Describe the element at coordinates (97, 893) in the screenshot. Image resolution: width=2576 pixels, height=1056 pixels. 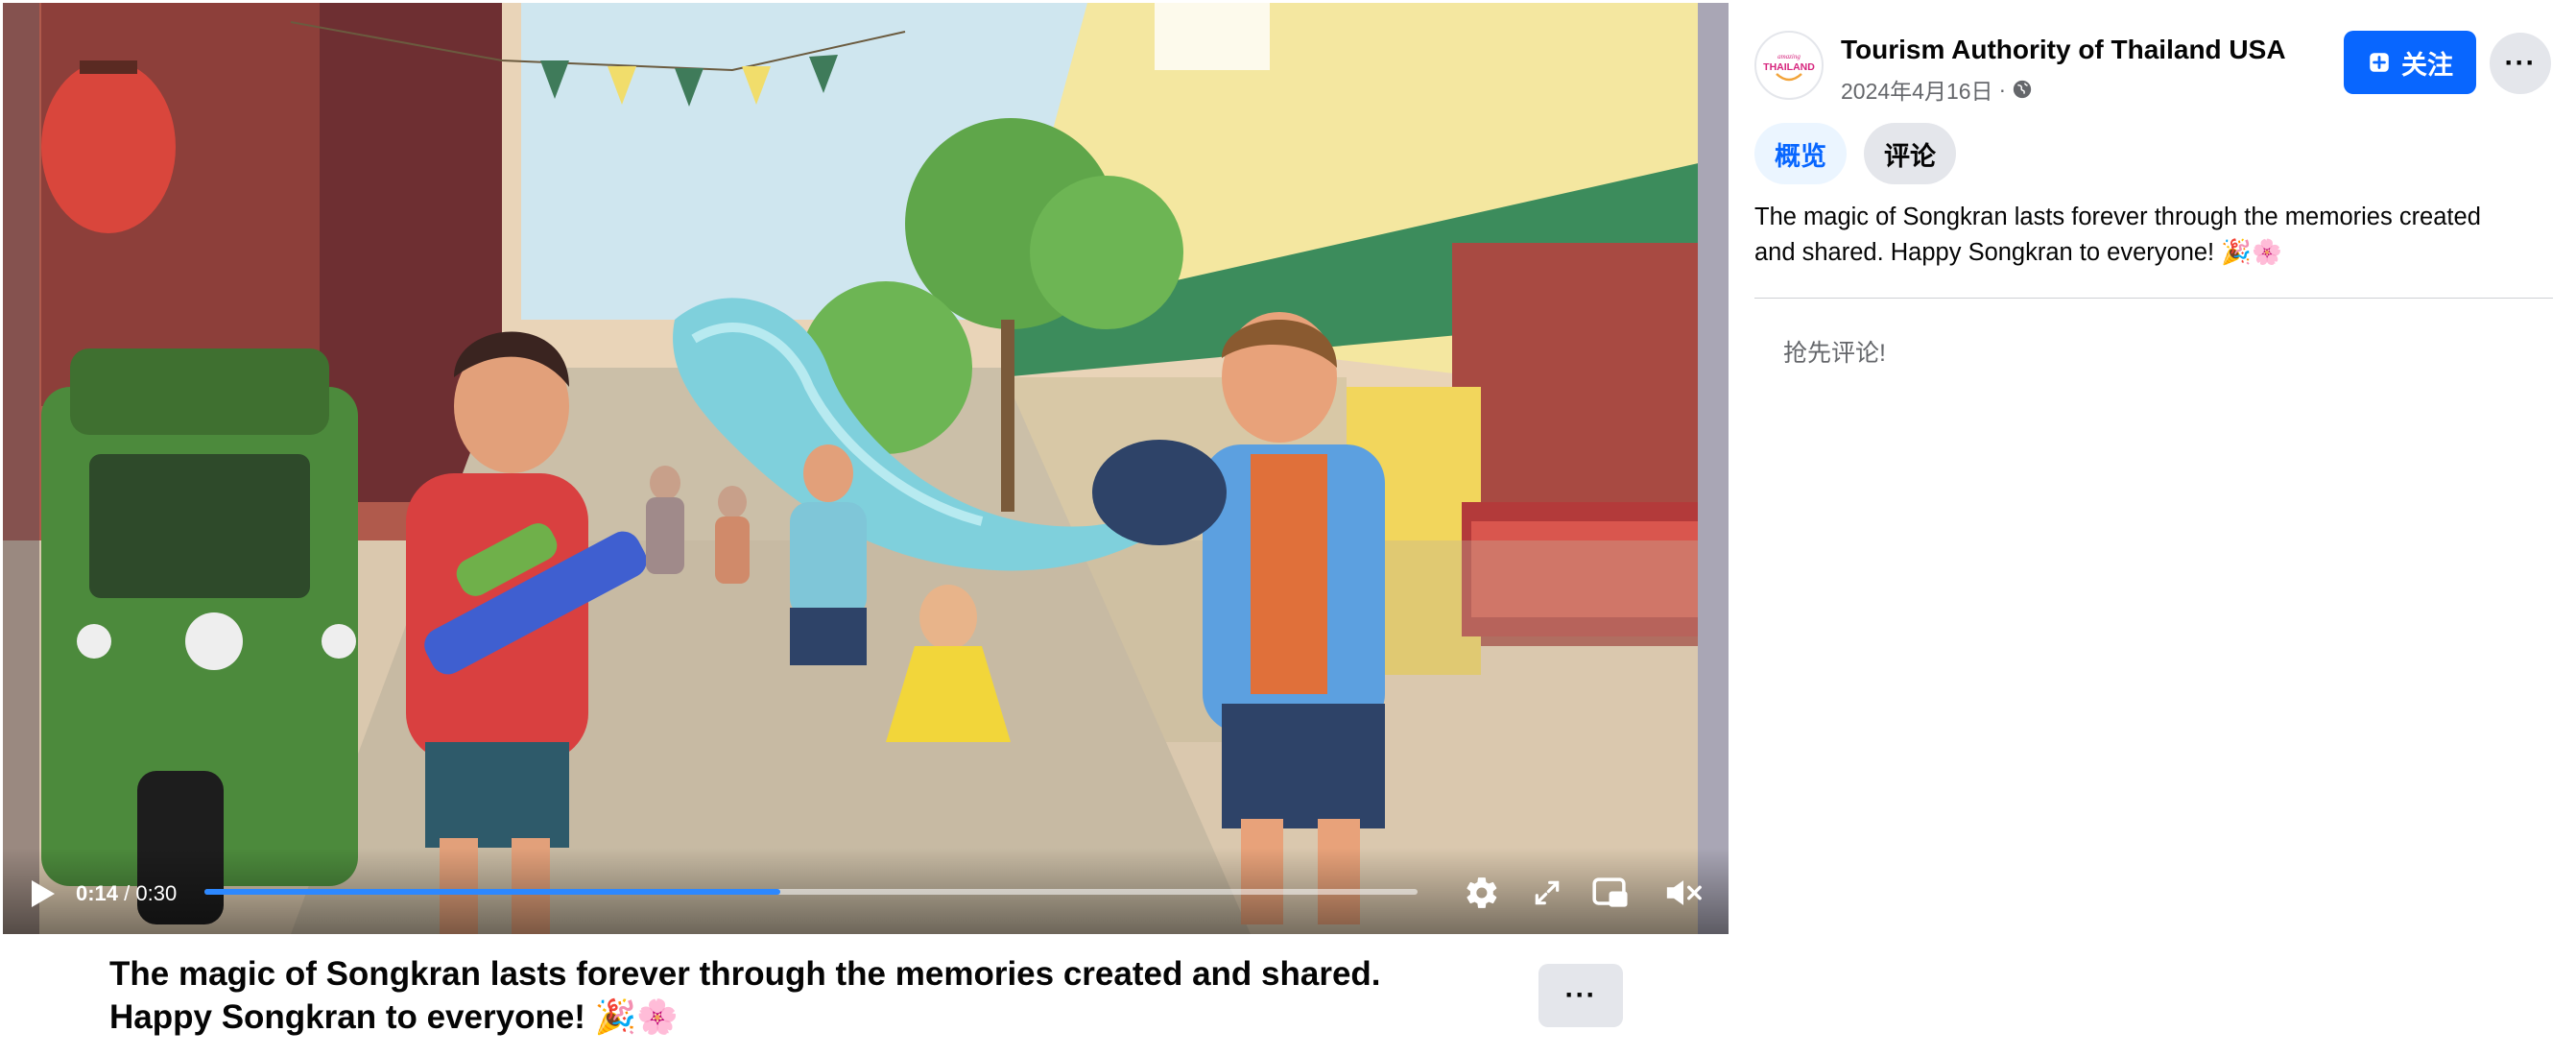
I see `current-time: 0:14` at that location.